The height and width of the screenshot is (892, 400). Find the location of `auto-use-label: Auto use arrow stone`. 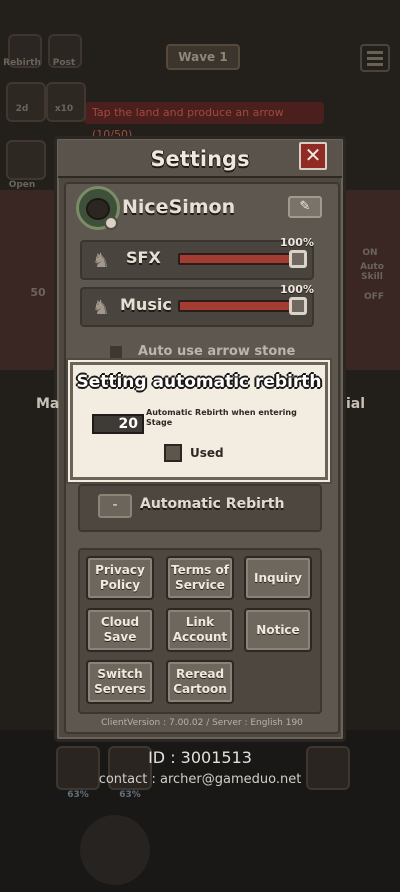

auto-use-label: Auto use arrow stone is located at coordinates (217, 351).